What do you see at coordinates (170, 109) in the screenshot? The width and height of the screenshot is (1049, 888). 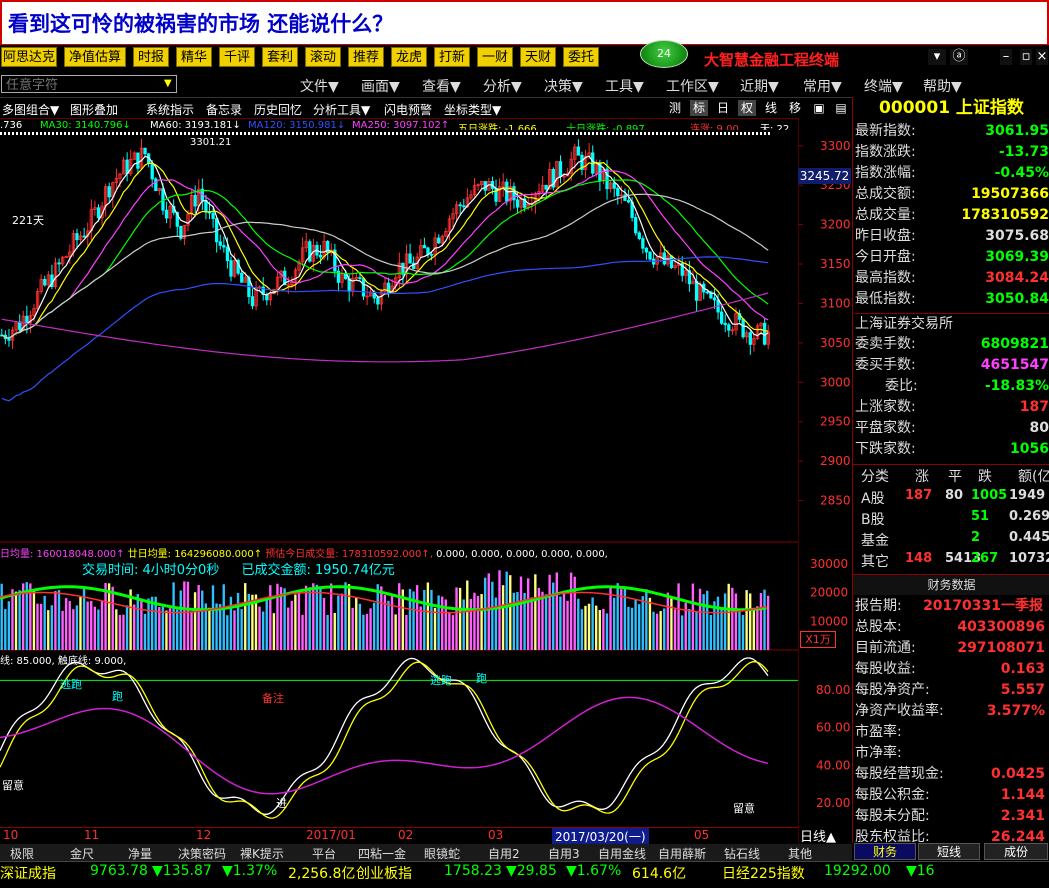 I see `chart-tool-button: 系统指示` at bounding box center [170, 109].